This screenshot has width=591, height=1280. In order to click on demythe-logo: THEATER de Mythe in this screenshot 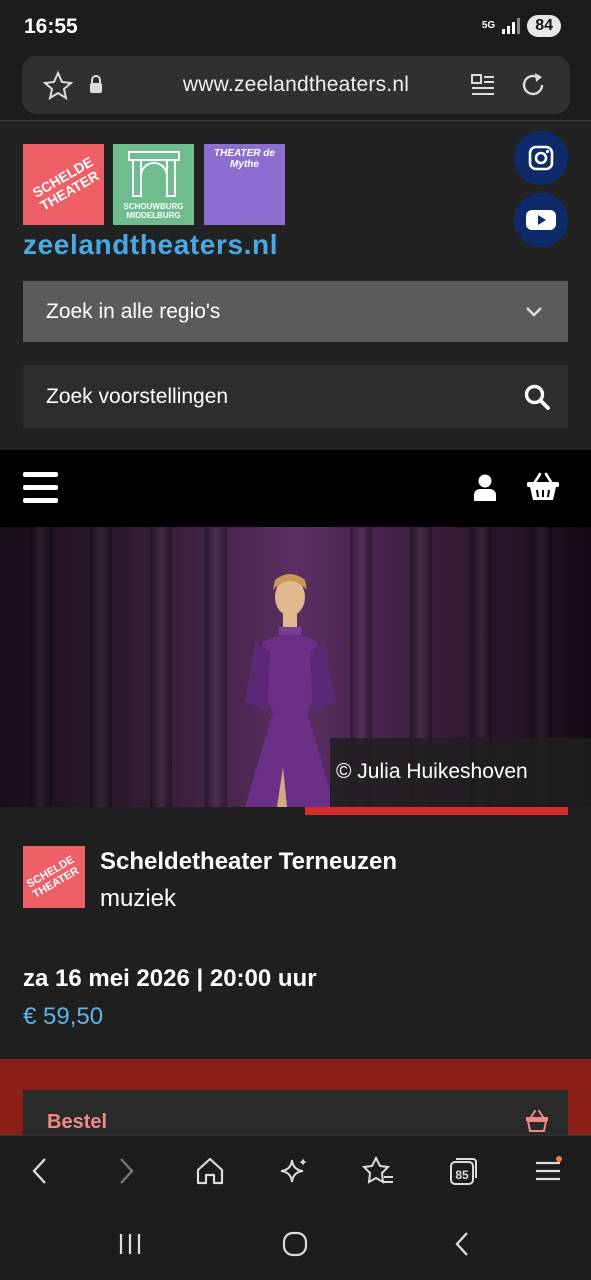, I will do `click(244, 184)`.